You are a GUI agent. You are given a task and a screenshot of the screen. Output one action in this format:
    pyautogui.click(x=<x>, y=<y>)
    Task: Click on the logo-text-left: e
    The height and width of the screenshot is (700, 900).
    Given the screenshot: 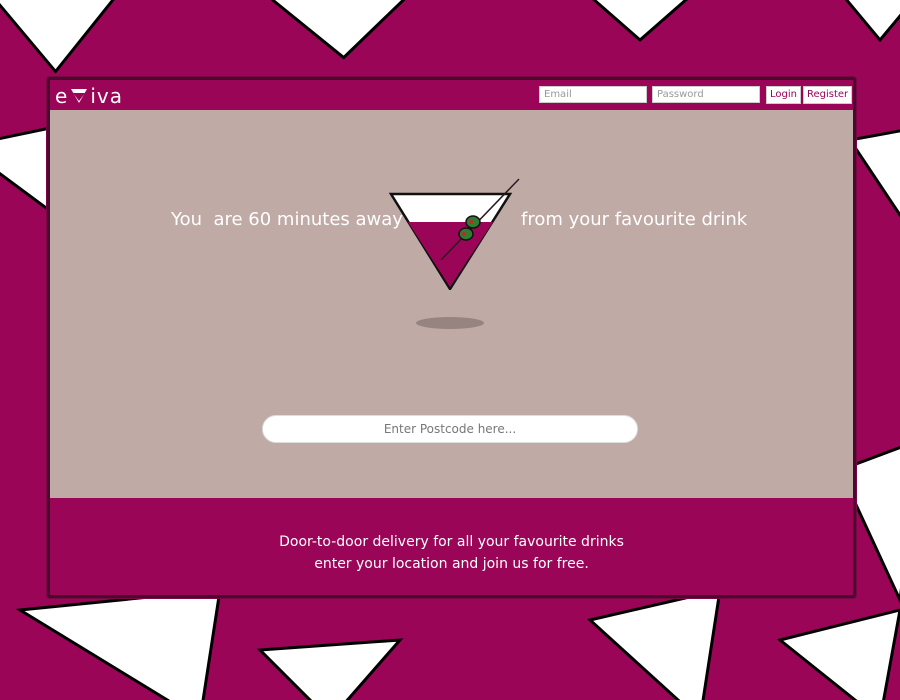 What is the action you would take?
    pyautogui.click(x=62, y=96)
    